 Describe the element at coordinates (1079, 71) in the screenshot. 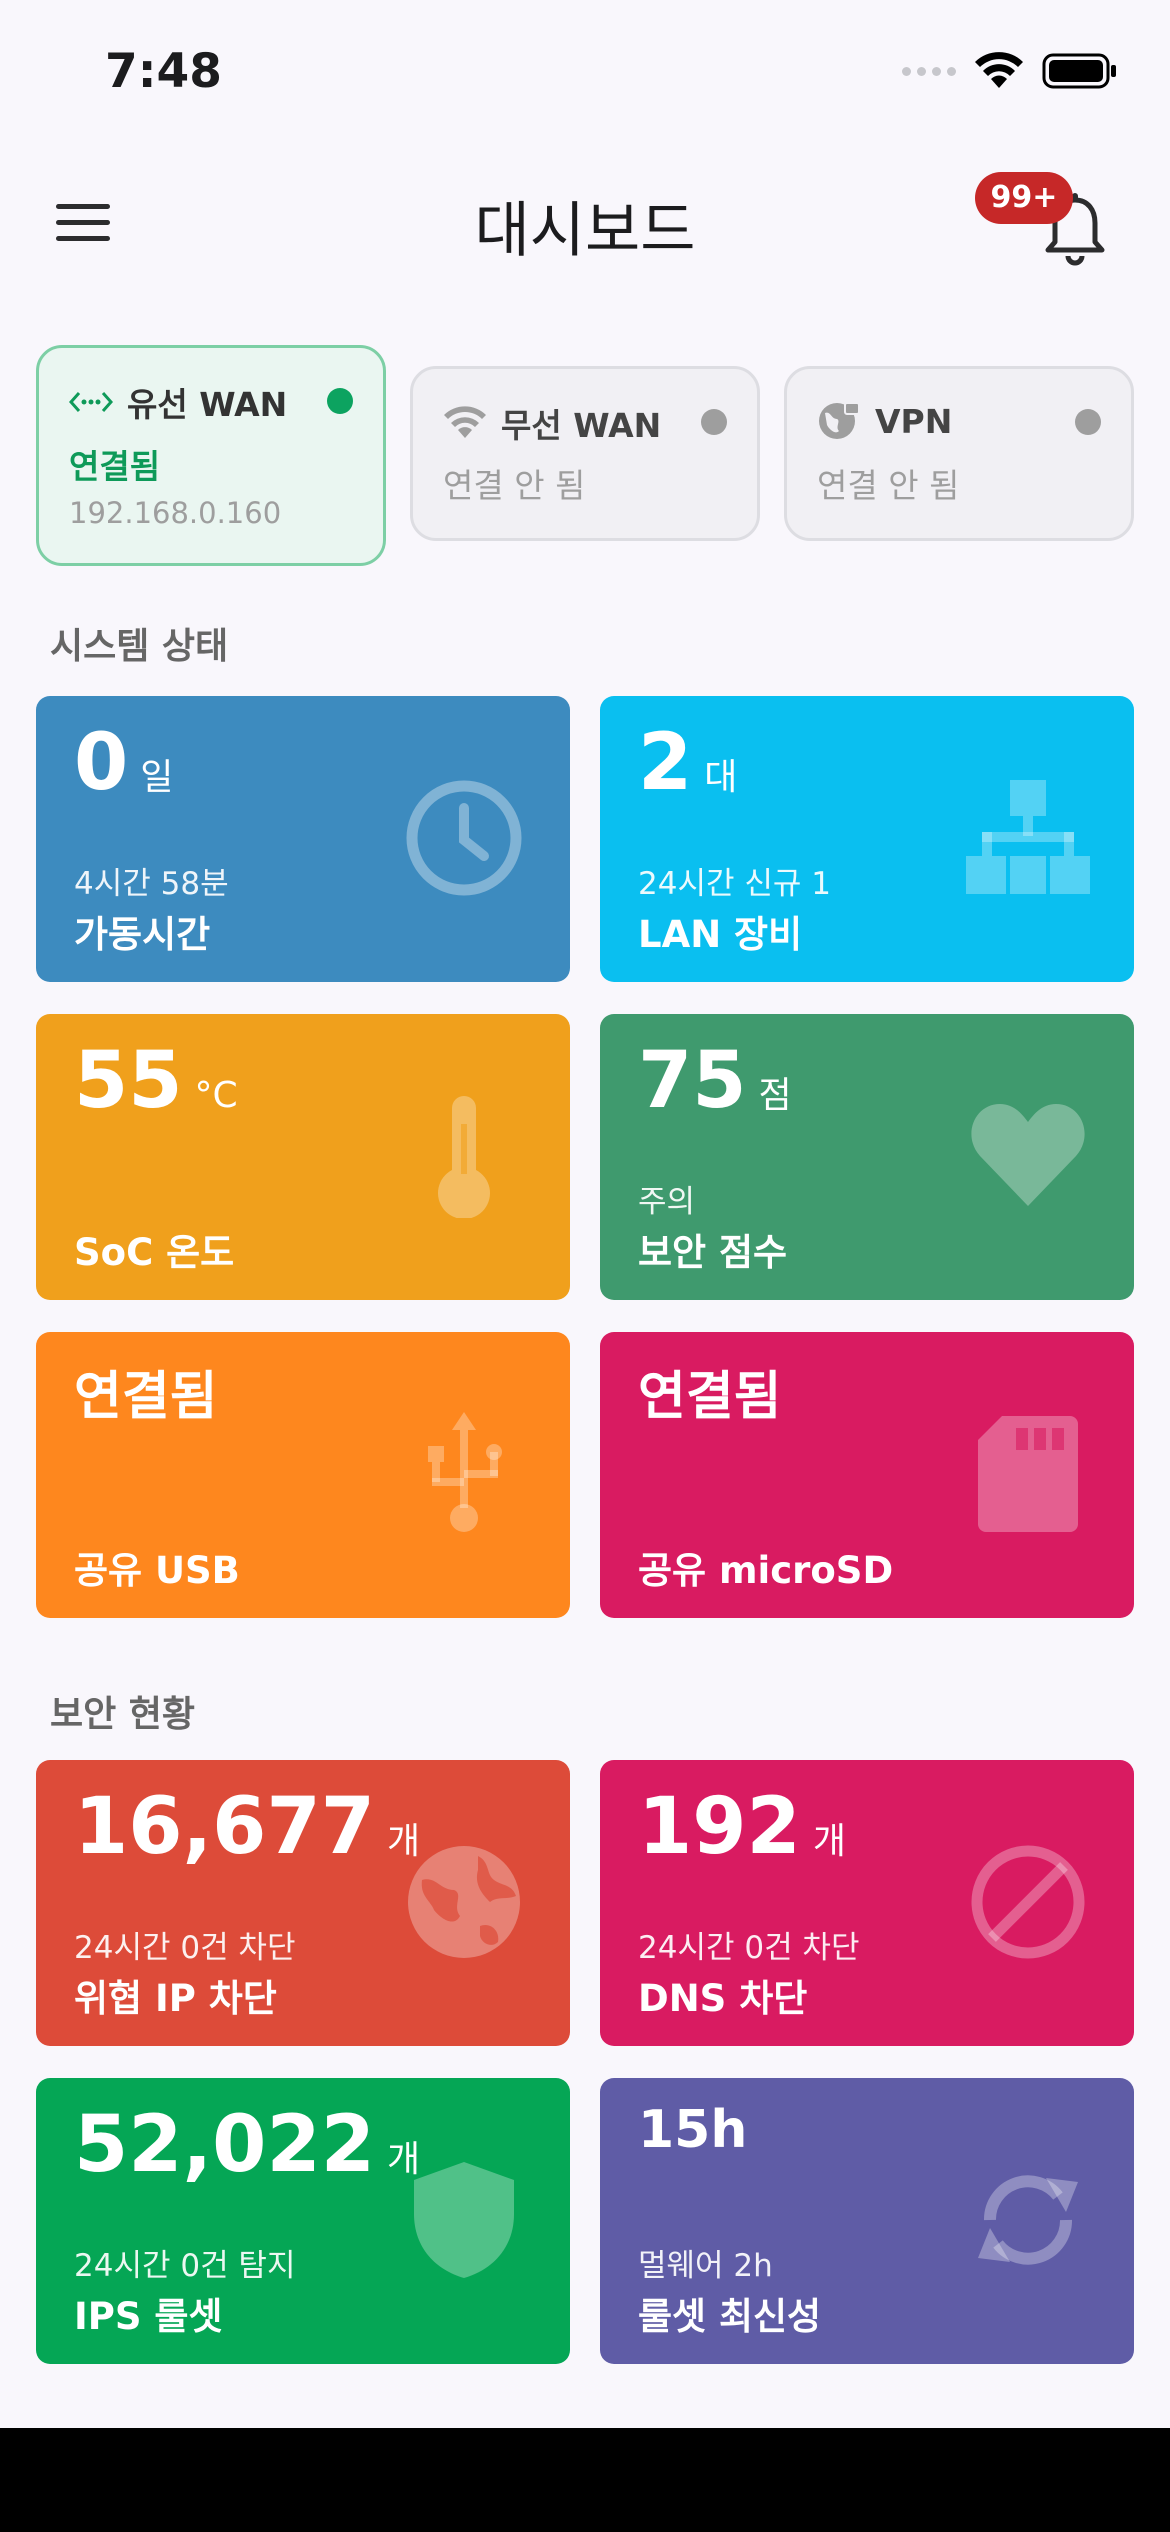

I see `battery-icon` at that location.